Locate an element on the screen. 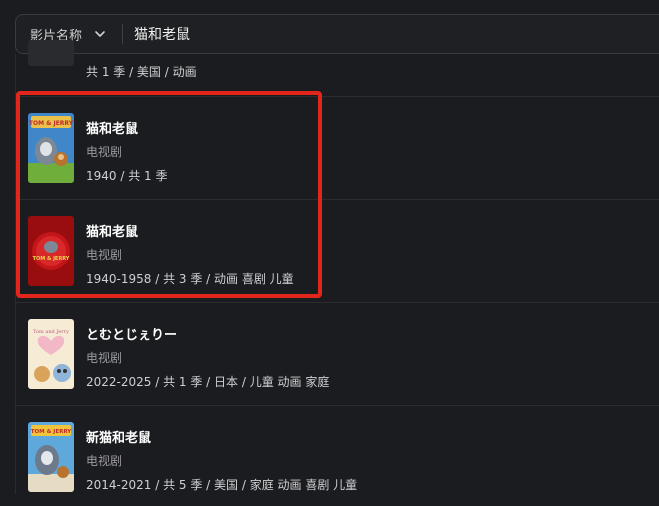 Image resolution: width=659 pixels, height=506 pixels. item-meta: 1940 / 共 1 季 is located at coordinates (127, 176).